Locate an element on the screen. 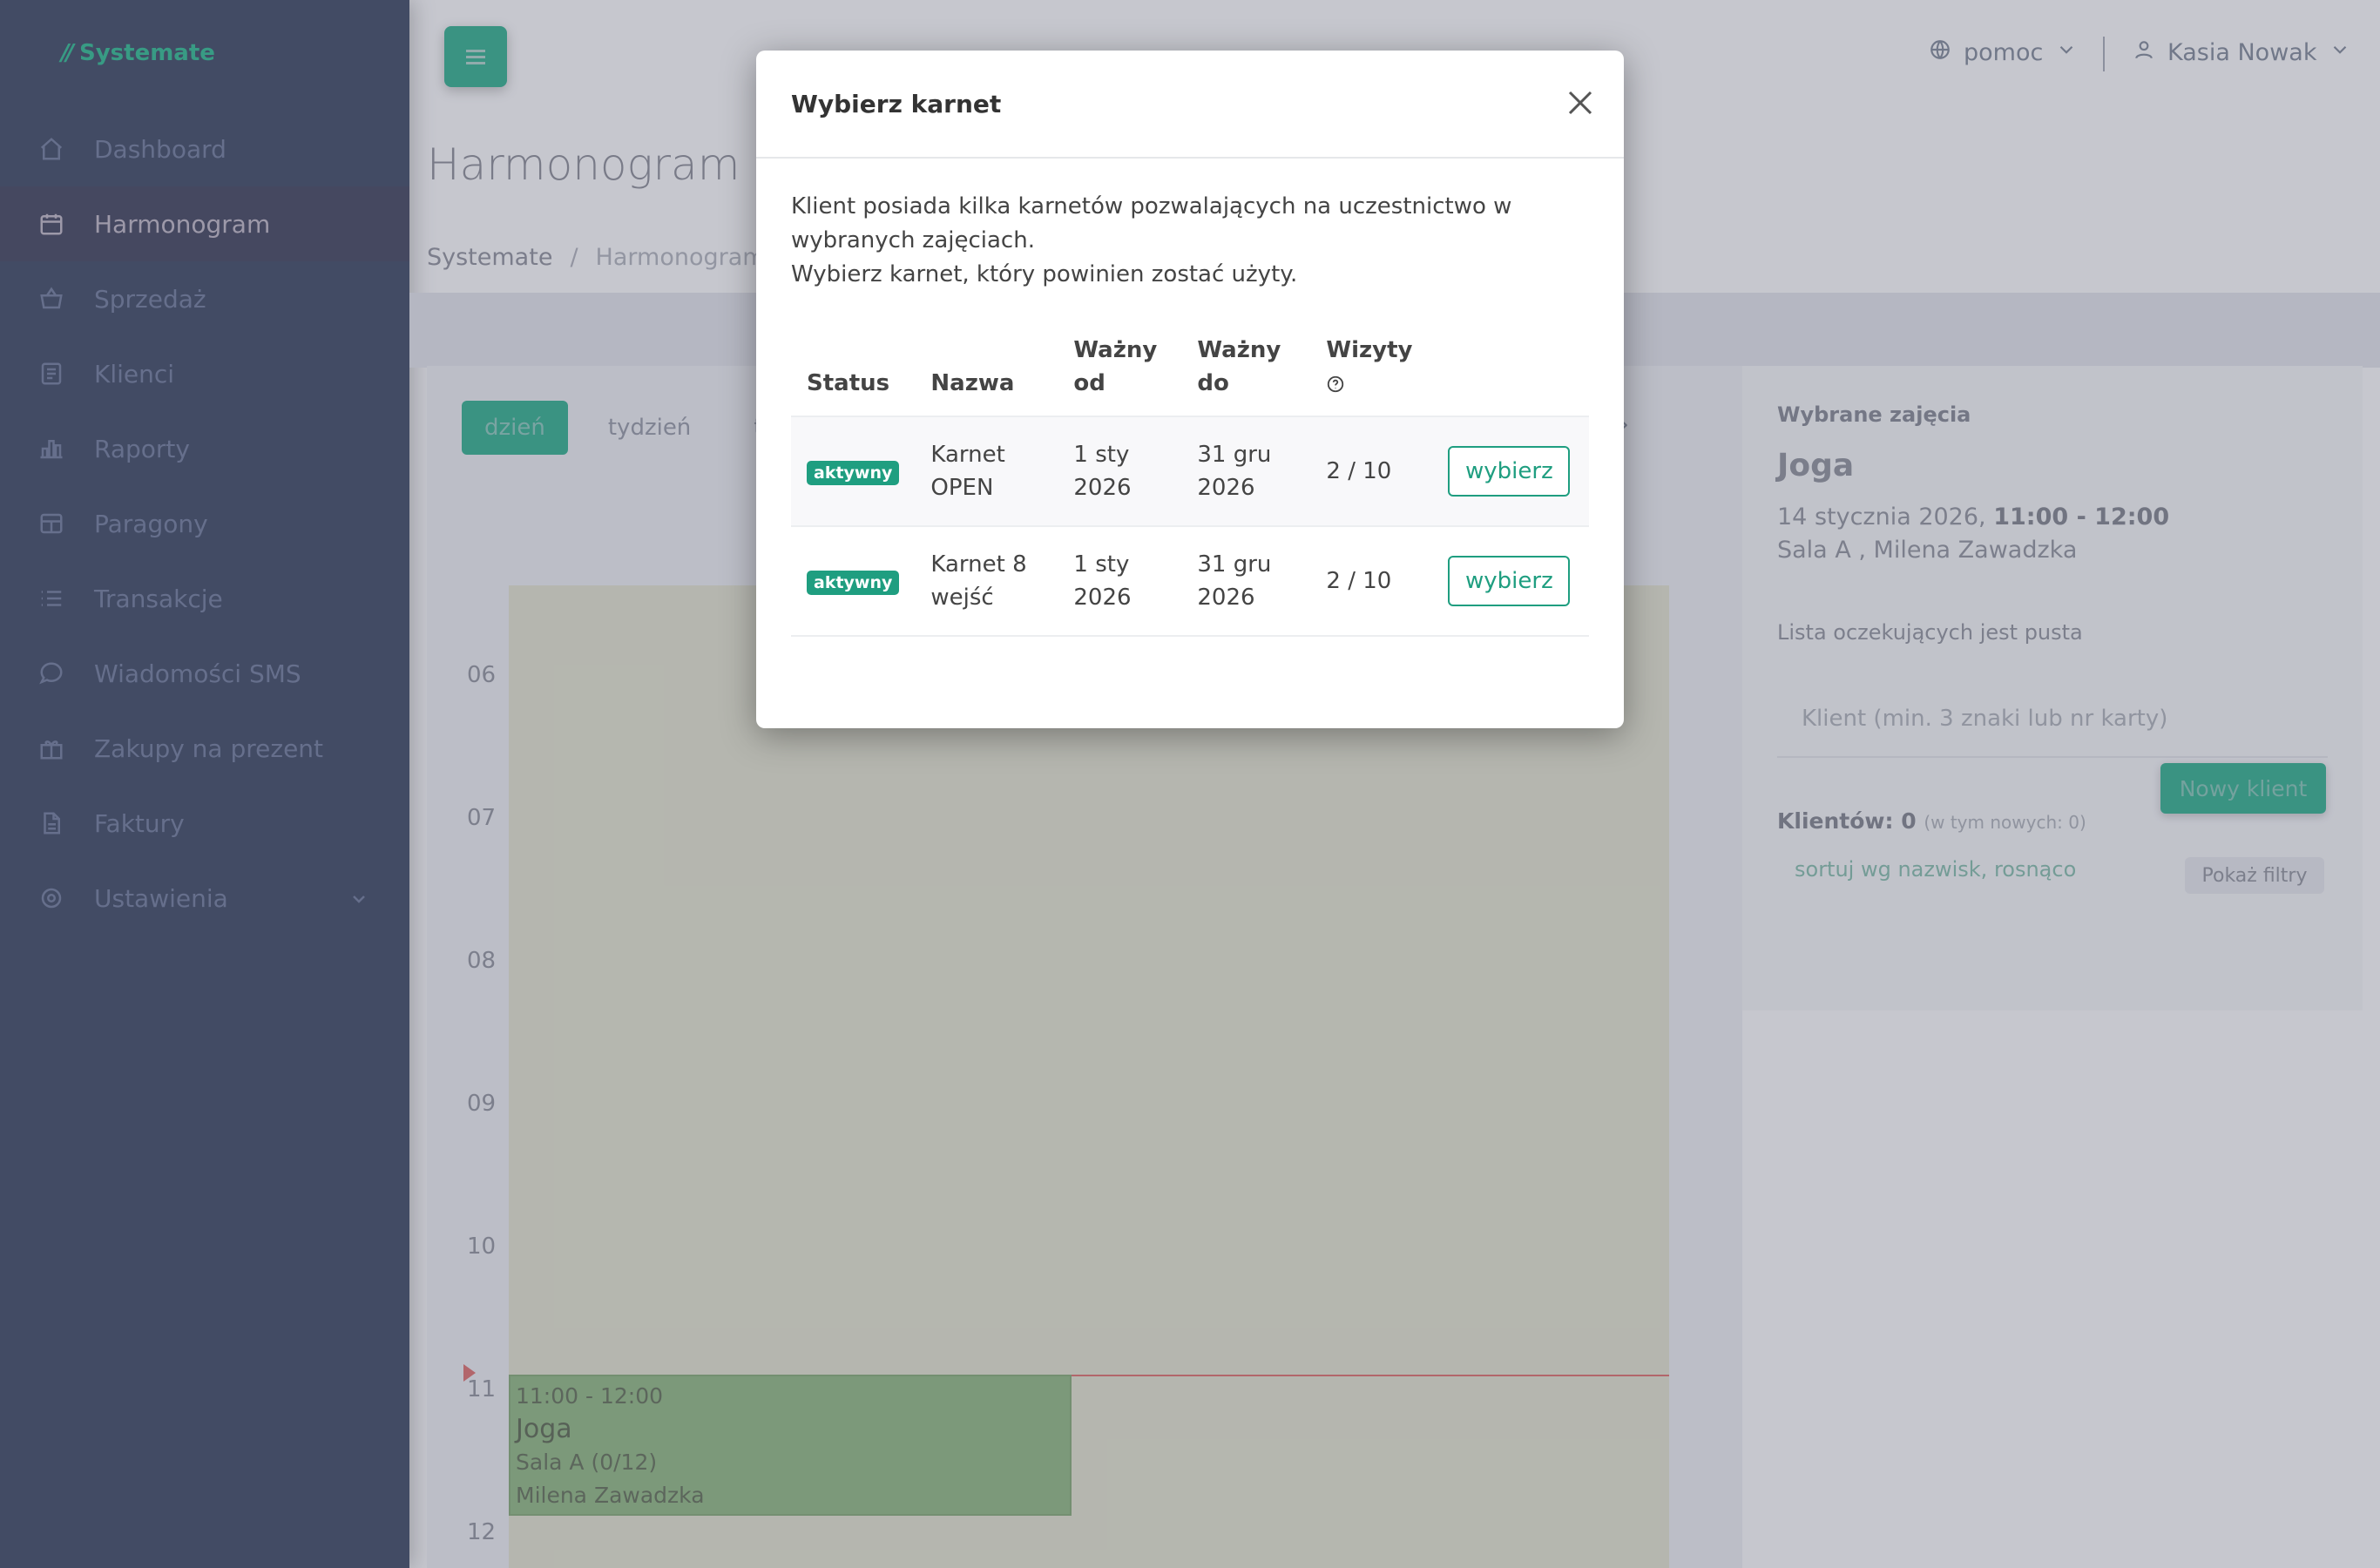 The height and width of the screenshot is (1568, 2380). col-valid-to: Ważny do is located at coordinates (1246, 375).